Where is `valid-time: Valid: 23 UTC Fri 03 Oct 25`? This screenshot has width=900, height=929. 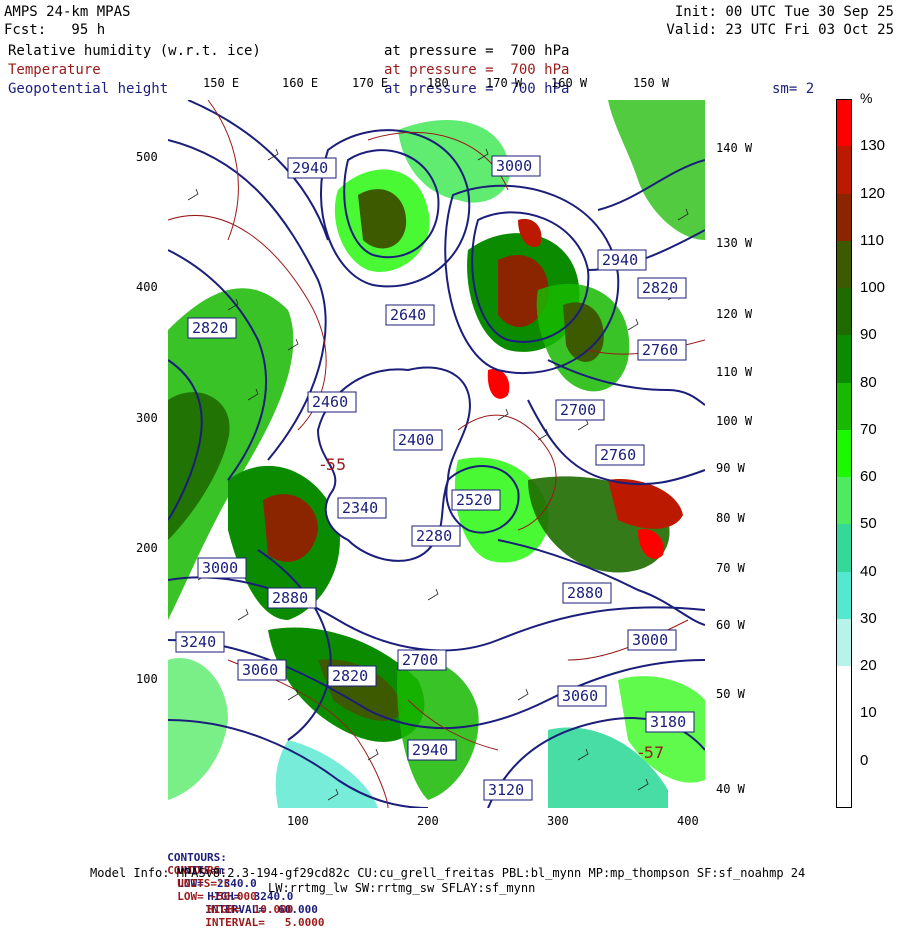
valid-time: Valid: 23 UTC Fri 03 Oct 25 is located at coordinates (780, 30).